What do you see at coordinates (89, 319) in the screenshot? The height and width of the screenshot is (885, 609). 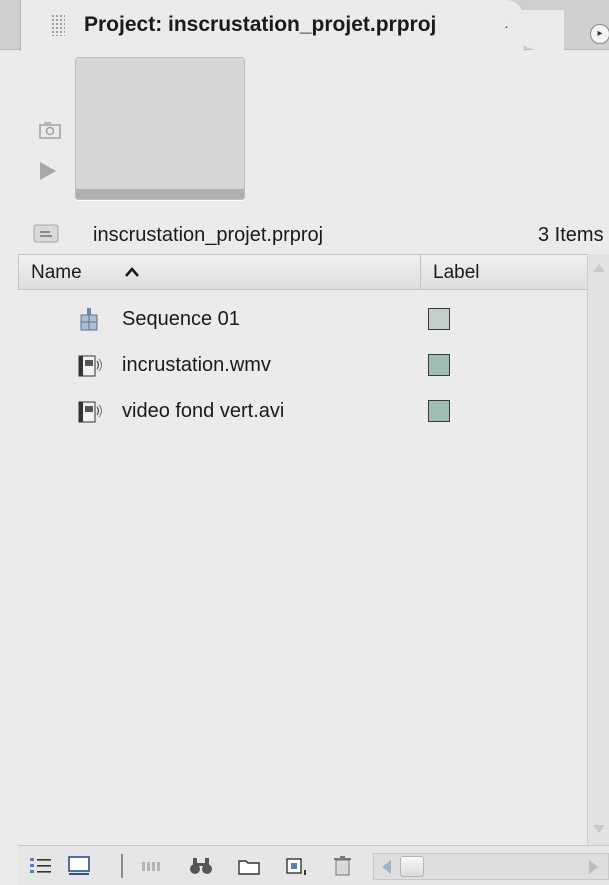 I see `sequence-icon` at bounding box center [89, 319].